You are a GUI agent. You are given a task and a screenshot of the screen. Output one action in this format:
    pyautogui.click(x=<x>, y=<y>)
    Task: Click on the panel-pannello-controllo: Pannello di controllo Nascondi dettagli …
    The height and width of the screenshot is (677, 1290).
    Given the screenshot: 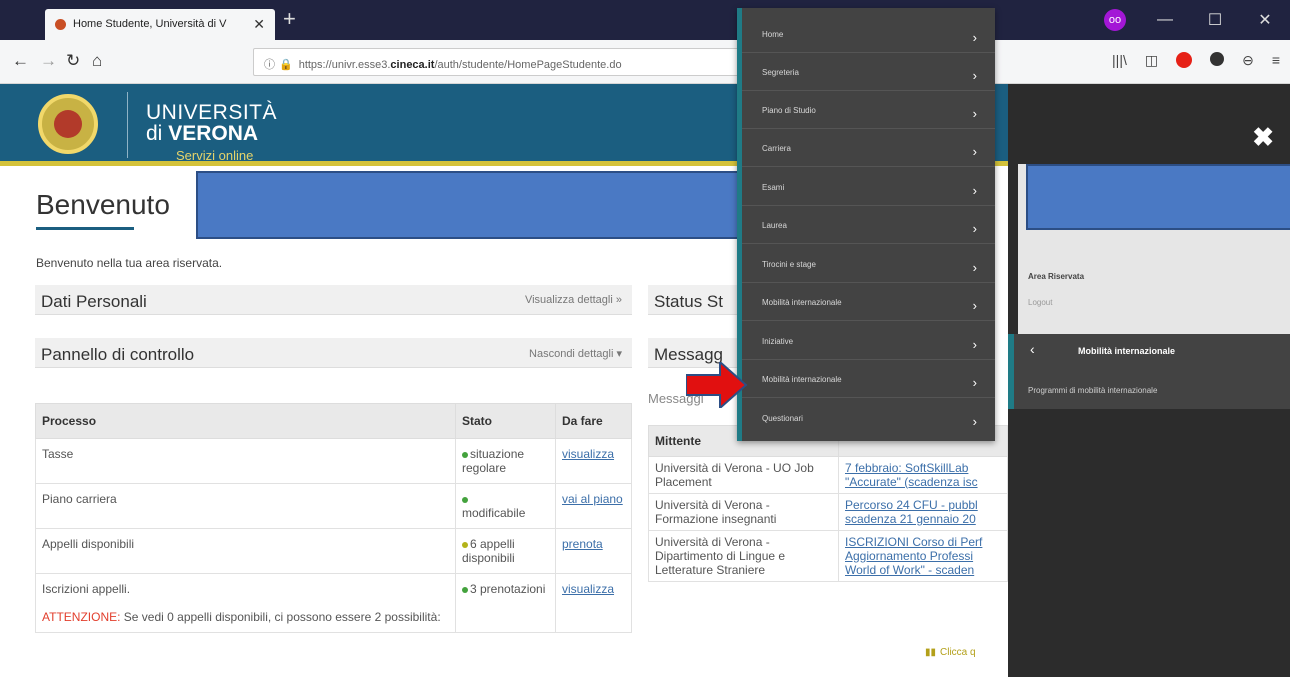 What is the action you would take?
    pyautogui.click(x=333, y=353)
    